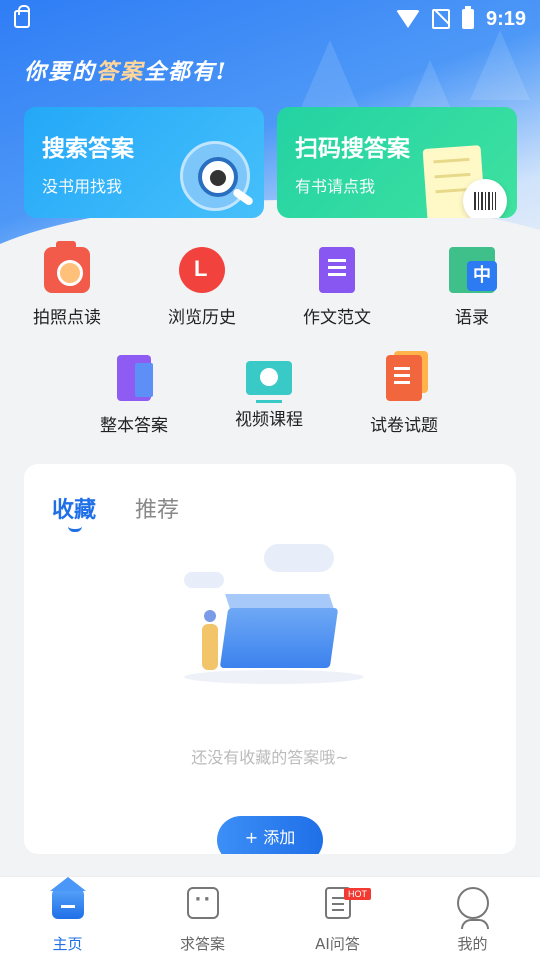 This screenshot has height=960, width=540. I want to click on feature-essay: 作文范文, so click(337, 287).